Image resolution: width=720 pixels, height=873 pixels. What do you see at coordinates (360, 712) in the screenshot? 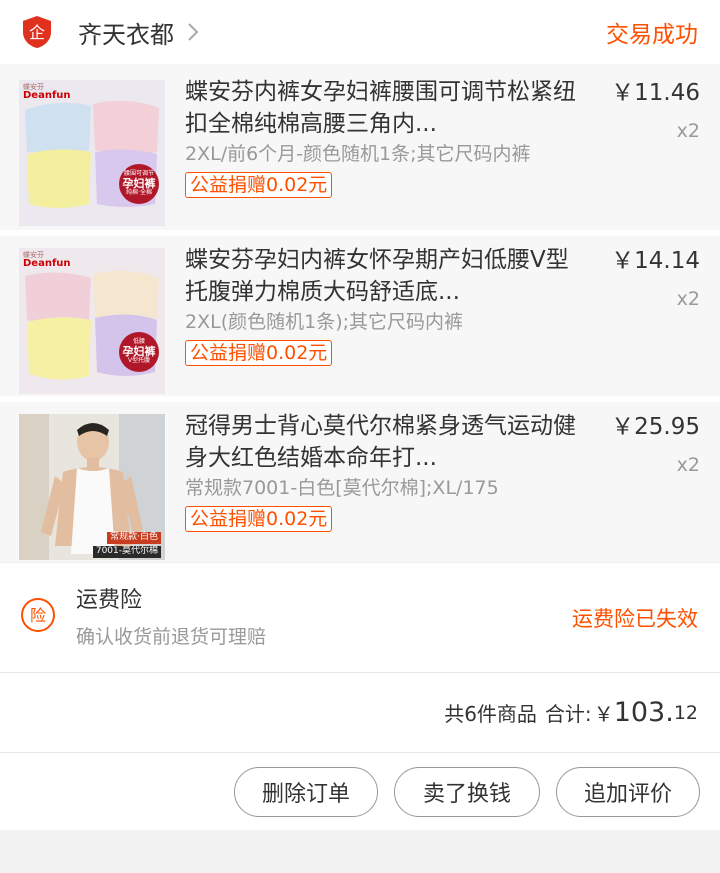
I see `order-summary: 共6件商品 合计: ￥ 103. 12` at bounding box center [360, 712].